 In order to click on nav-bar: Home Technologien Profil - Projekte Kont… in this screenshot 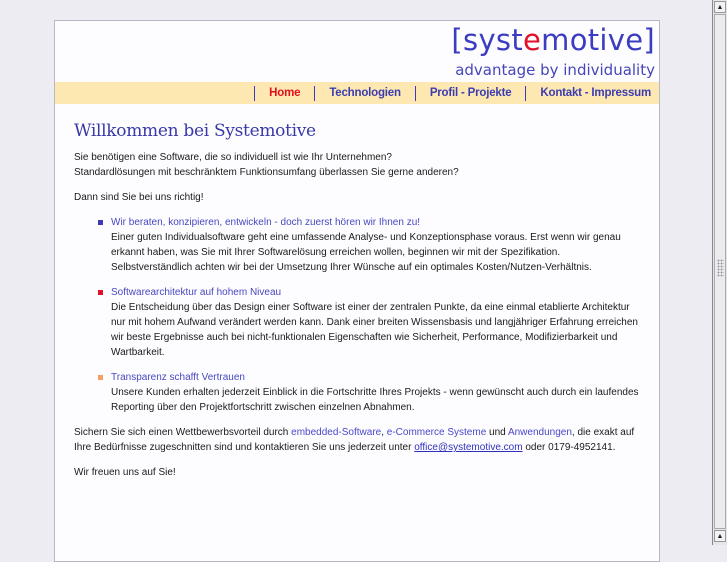, I will do `click(357, 93)`.